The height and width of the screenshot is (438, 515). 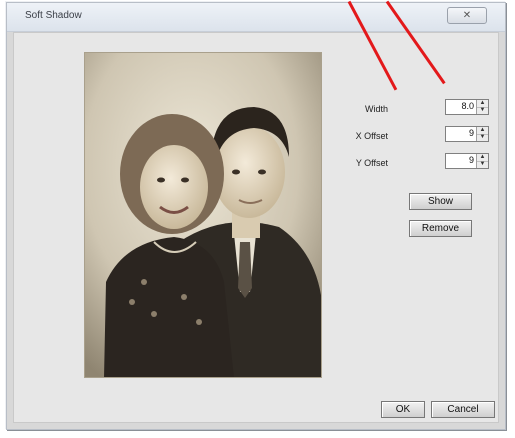 What do you see at coordinates (403, 409) in the screenshot?
I see `ok-button: OK` at bounding box center [403, 409].